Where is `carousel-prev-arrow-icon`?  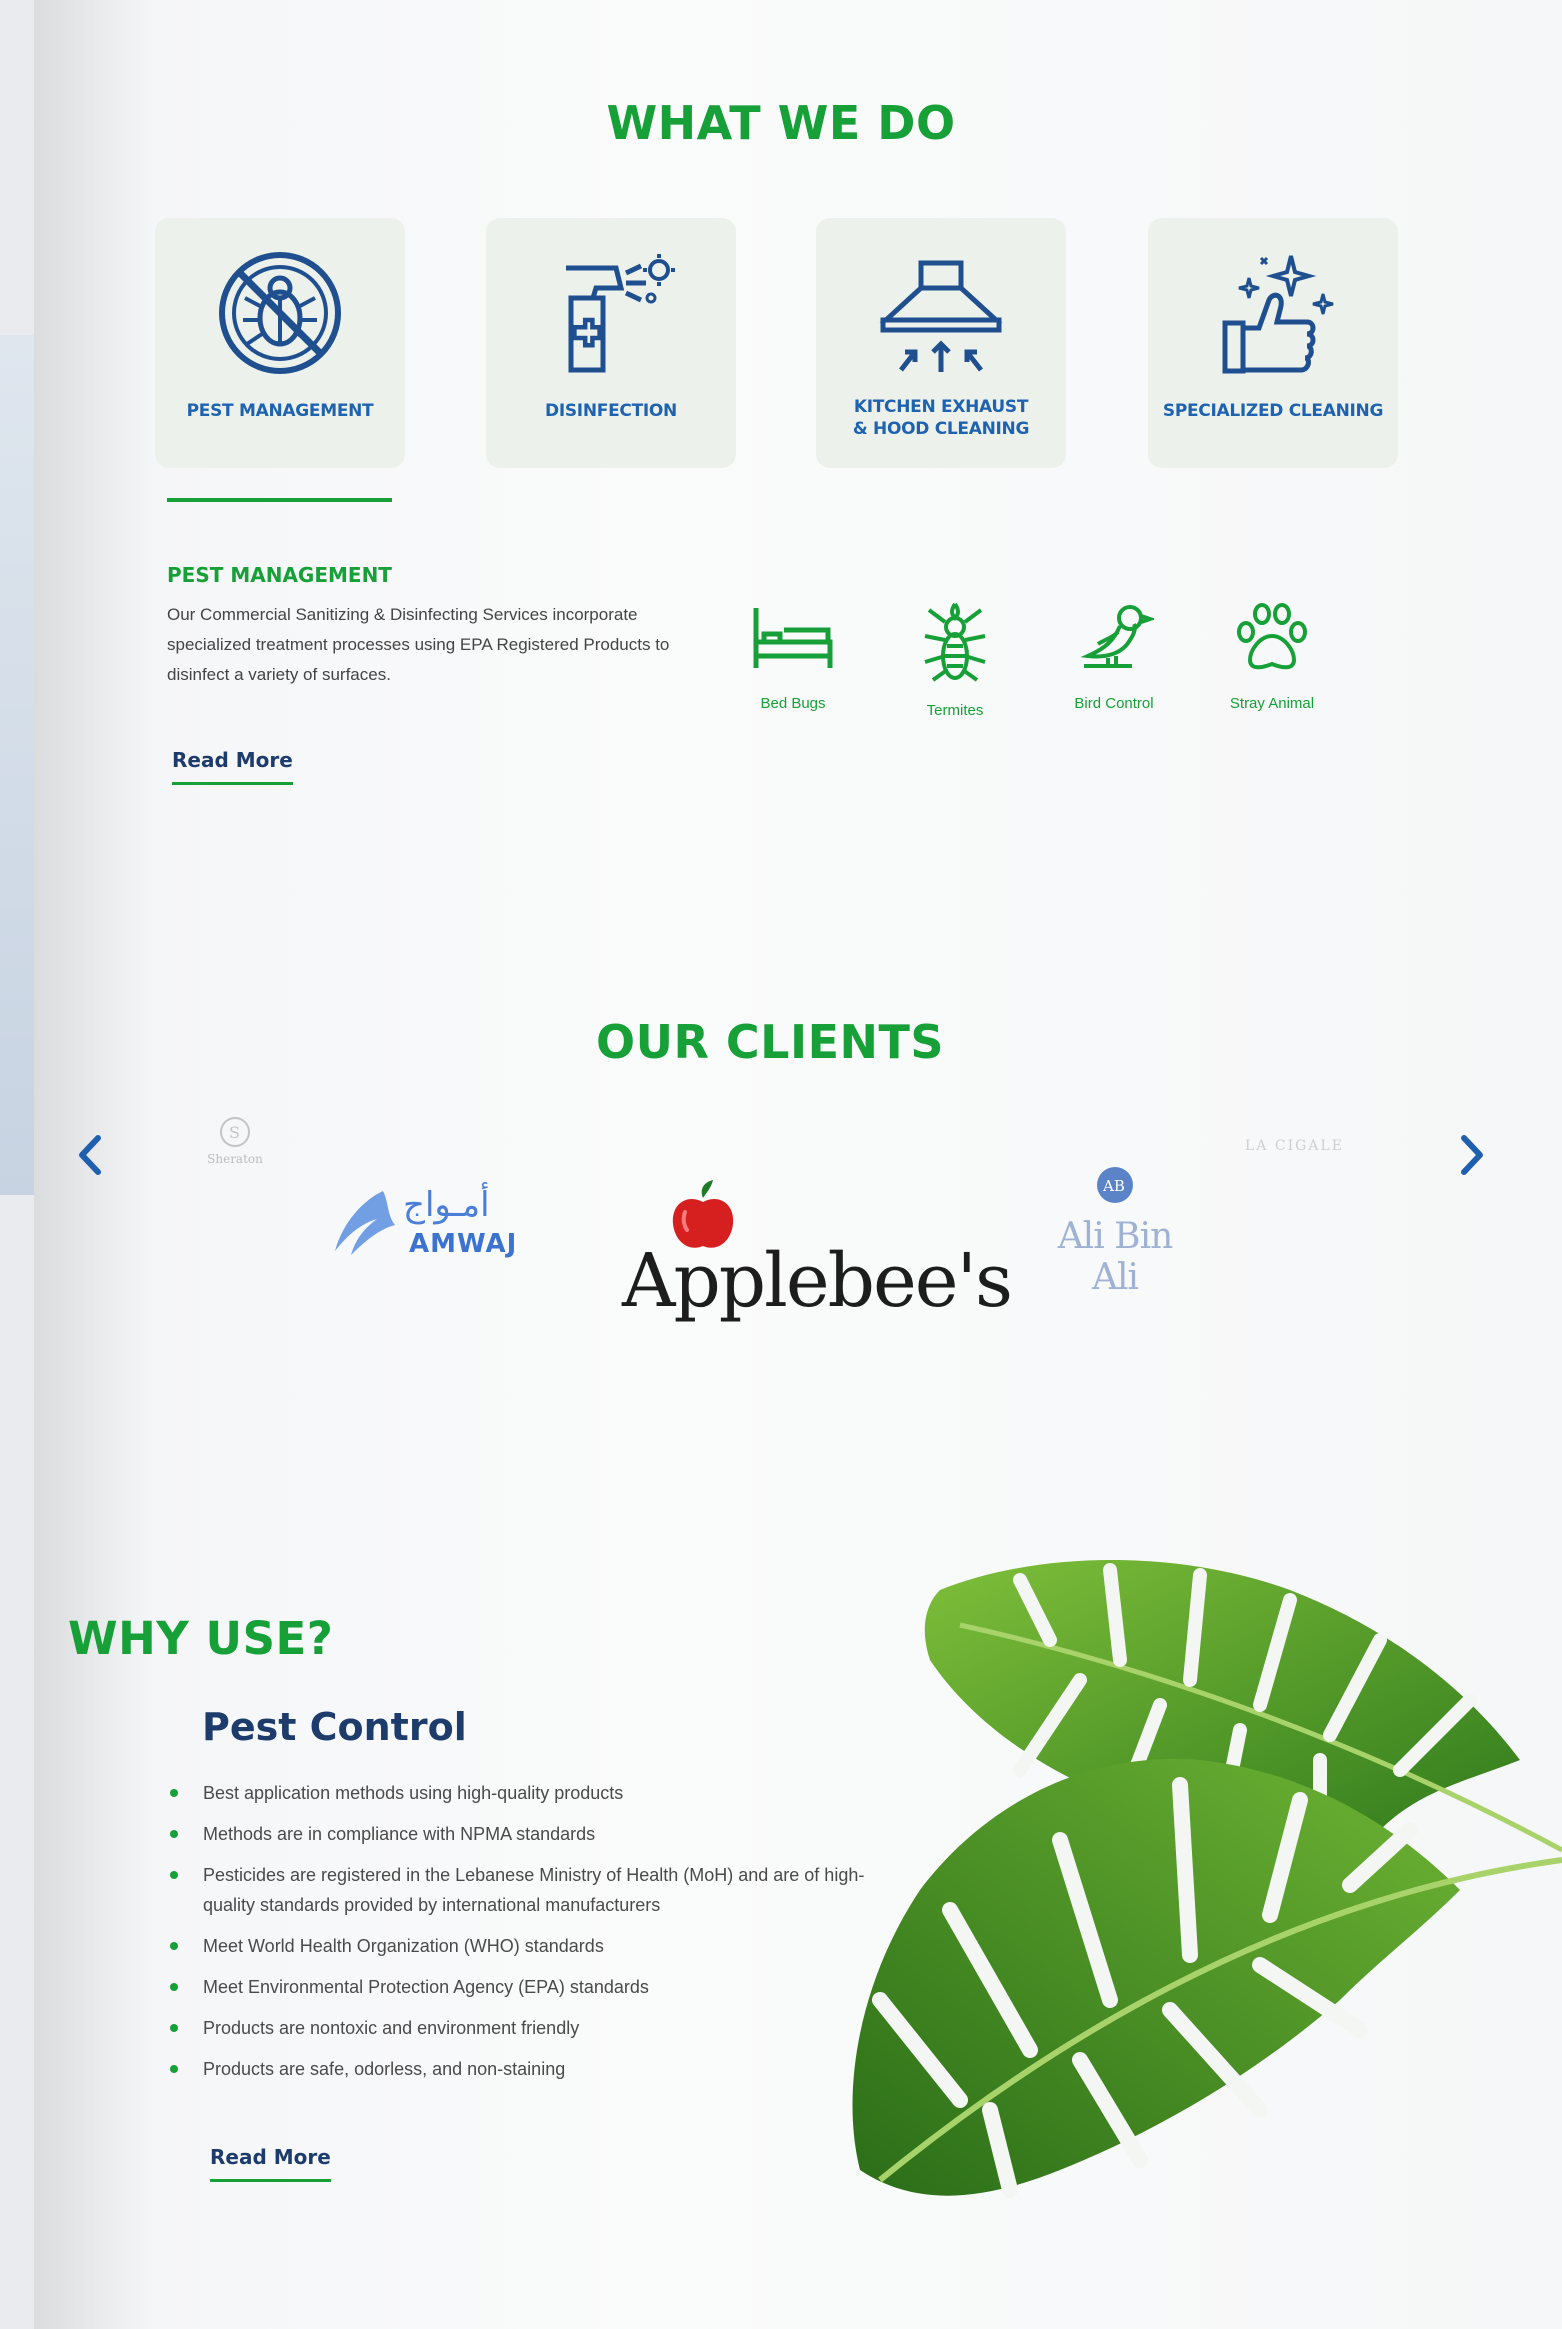 carousel-prev-arrow-icon is located at coordinates (92, 1155).